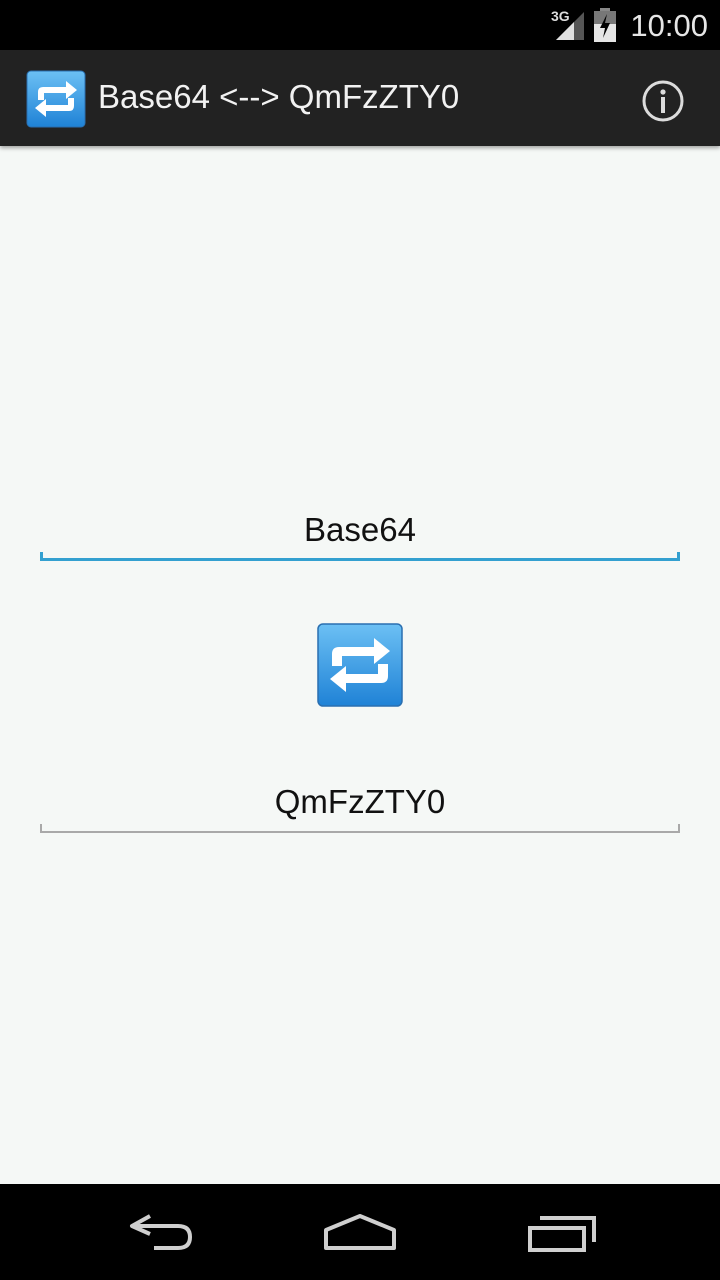  Describe the element at coordinates (570, 26) in the screenshot. I see `signal-icon` at that location.